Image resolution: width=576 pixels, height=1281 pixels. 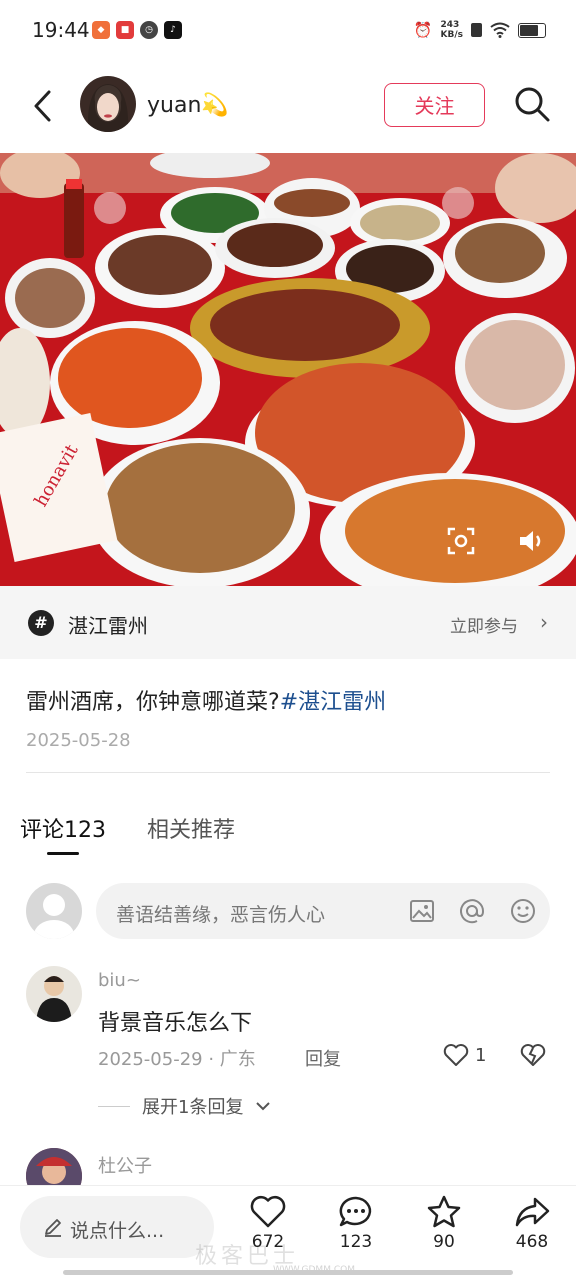 I want to click on favorite-button: 90, so click(x=444, y=1223).